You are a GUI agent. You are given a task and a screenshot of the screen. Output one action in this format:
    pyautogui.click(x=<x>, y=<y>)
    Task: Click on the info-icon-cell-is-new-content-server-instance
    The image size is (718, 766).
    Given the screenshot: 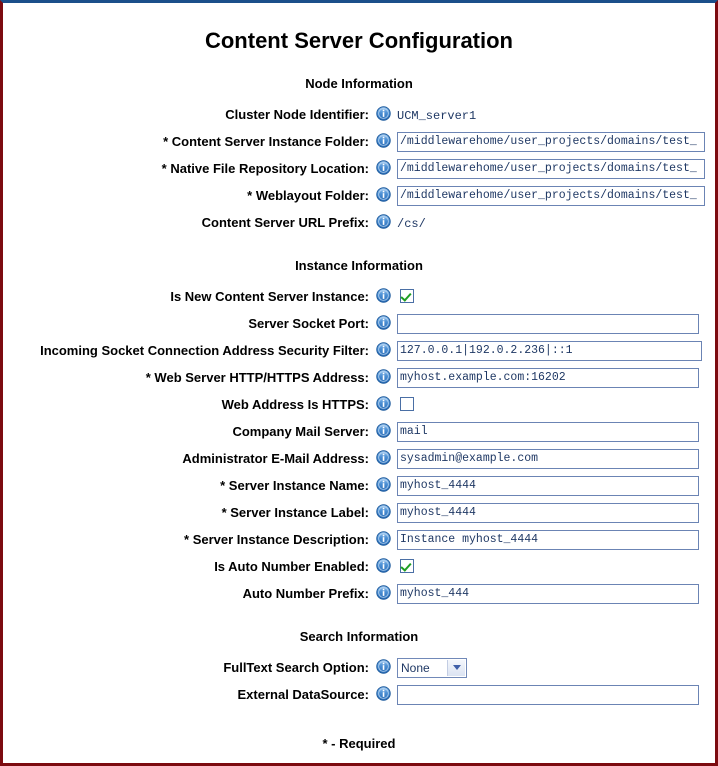 What is the action you would take?
    pyautogui.click(x=383, y=296)
    